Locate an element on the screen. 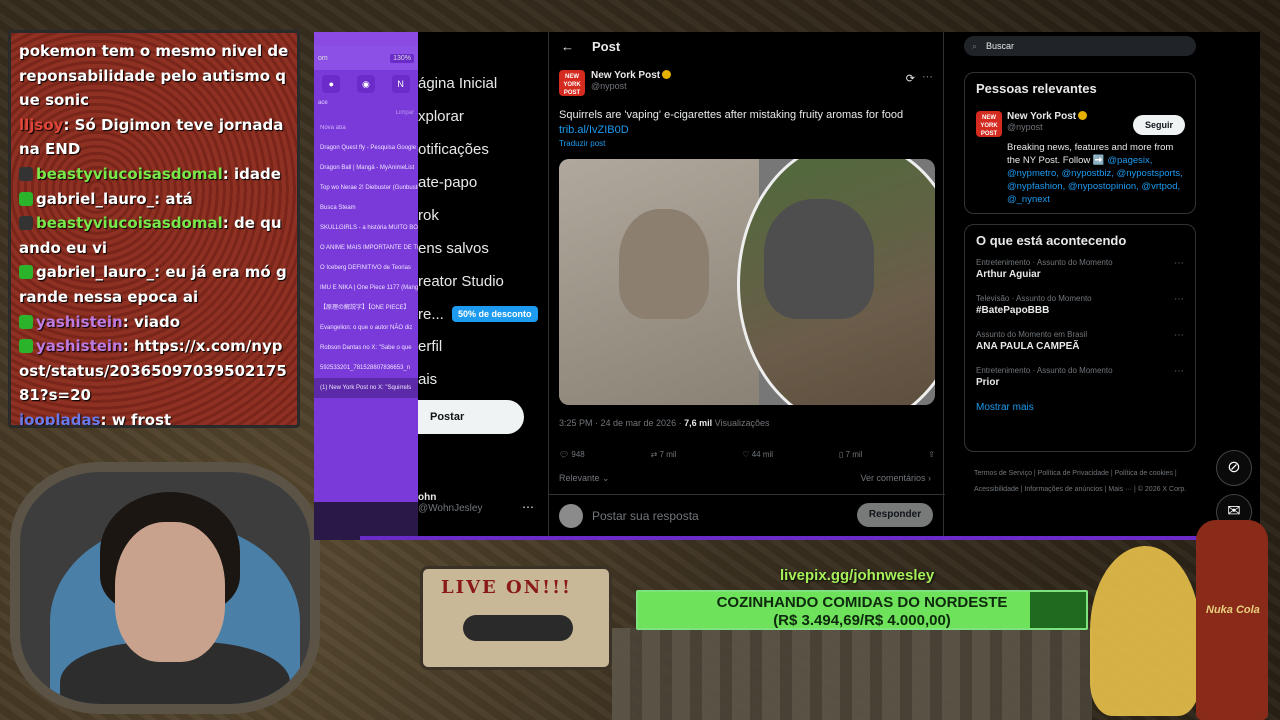 This screenshot has width=1280, height=720. browser-tab: O Iceberg DEFINITIVO de Teorias is located at coordinates (366, 268).